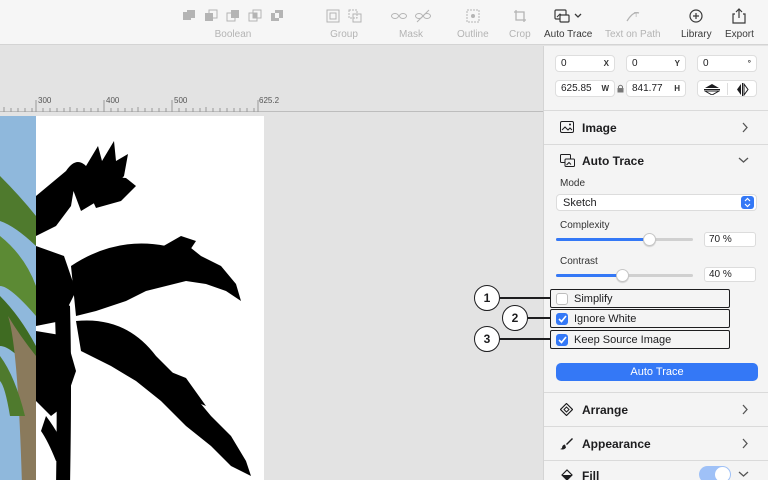  I want to click on contrast-field: 40 %, so click(730, 274).